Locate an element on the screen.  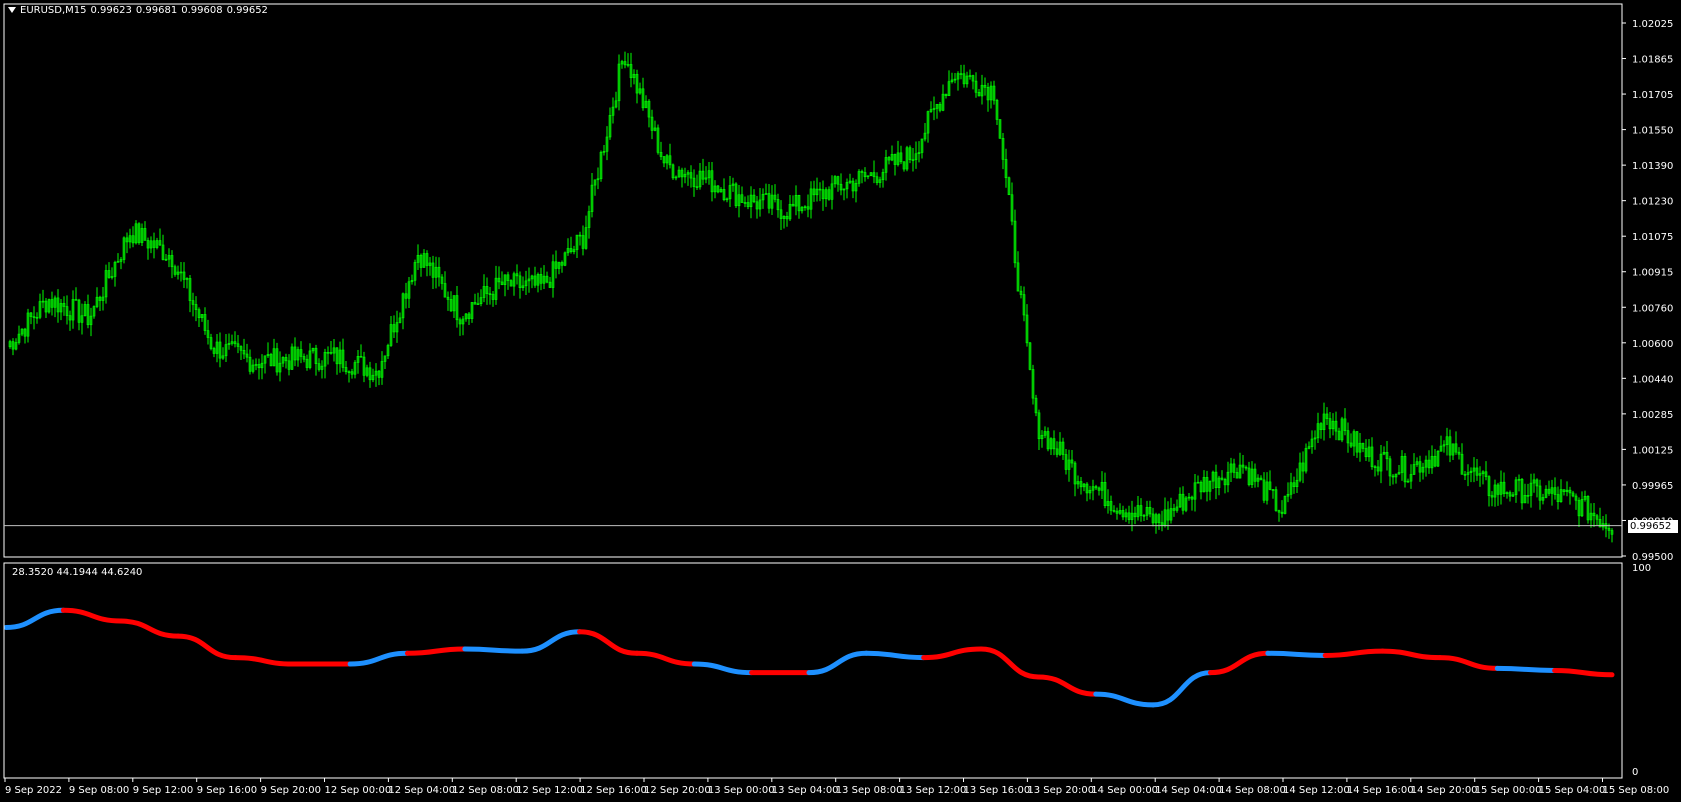
price-header: EURUSD,M15 0.99623 0.99681 0.99608 0.99652 is located at coordinates (140, 10).